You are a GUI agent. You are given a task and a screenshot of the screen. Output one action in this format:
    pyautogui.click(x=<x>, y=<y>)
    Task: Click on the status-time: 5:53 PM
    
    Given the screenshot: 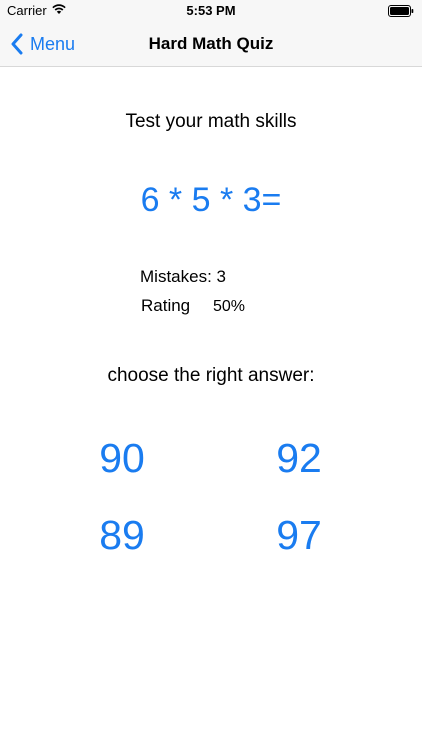 What is the action you would take?
    pyautogui.click(x=211, y=10)
    